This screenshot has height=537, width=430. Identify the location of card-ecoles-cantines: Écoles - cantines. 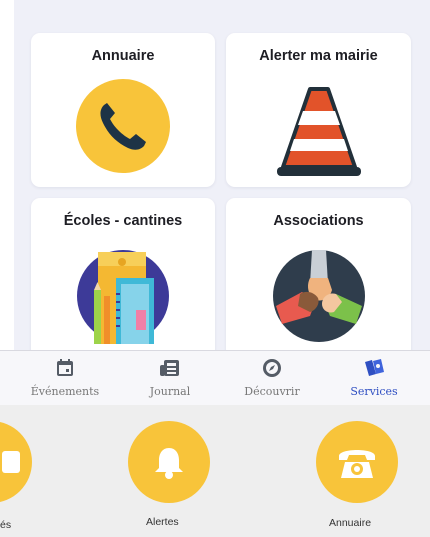
(123, 278).